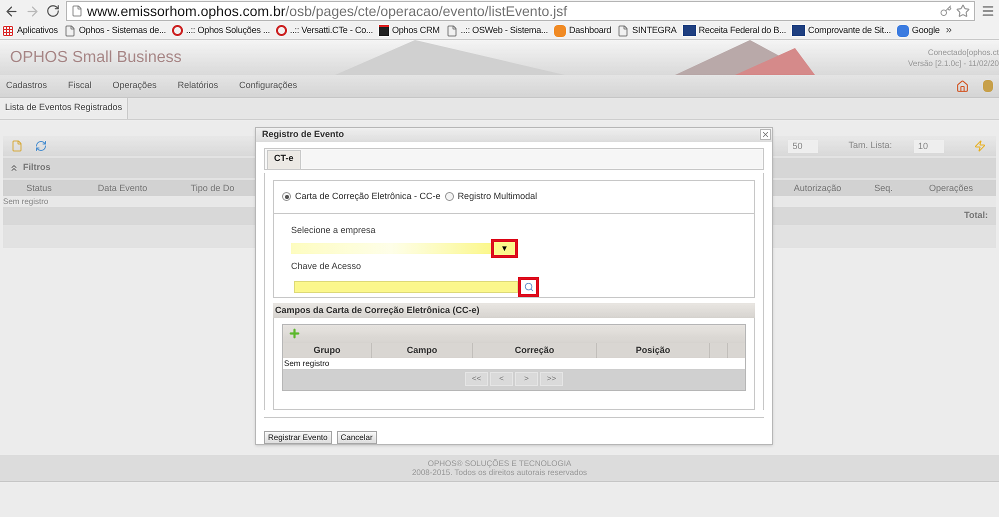 Image resolution: width=999 pixels, height=517 pixels. What do you see at coordinates (988, 11) in the screenshot?
I see `menu-icon` at bounding box center [988, 11].